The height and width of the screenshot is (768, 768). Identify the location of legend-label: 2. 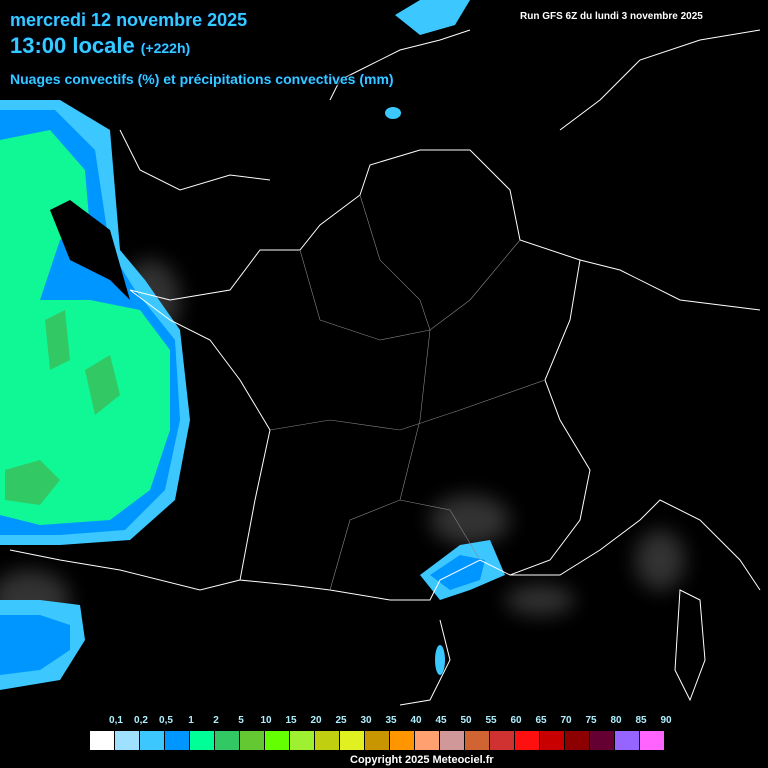
(216, 720).